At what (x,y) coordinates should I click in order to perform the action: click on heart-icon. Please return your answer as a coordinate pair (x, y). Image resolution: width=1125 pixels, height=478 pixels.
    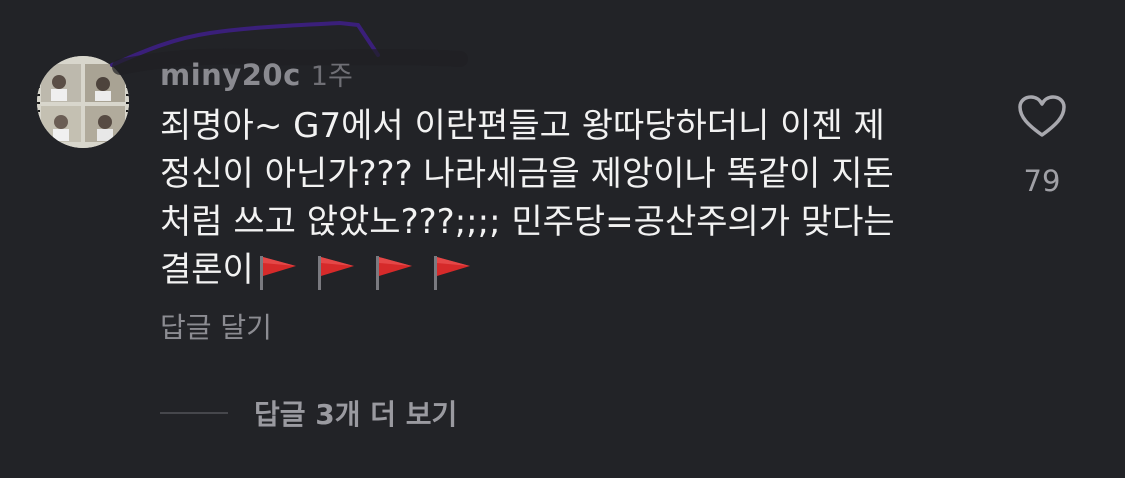
    Looking at the image, I should click on (1042, 116).